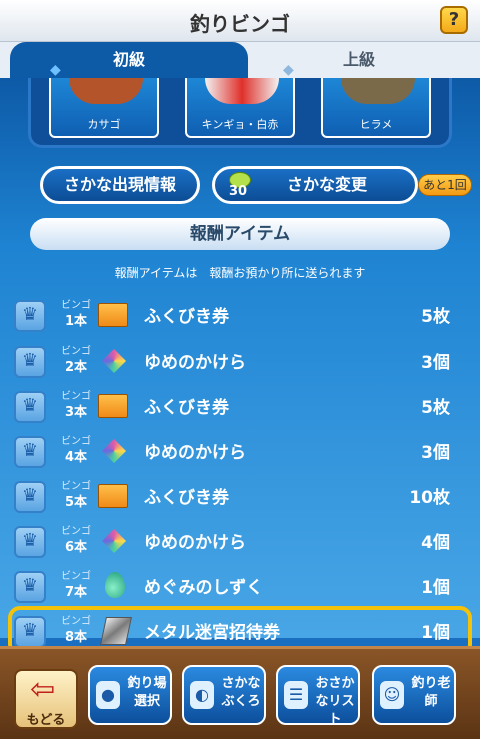 The image size is (480, 739). What do you see at coordinates (392, 695) in the screenshot?
I see `master-icon: ☺` at bounding box center [392, 695].